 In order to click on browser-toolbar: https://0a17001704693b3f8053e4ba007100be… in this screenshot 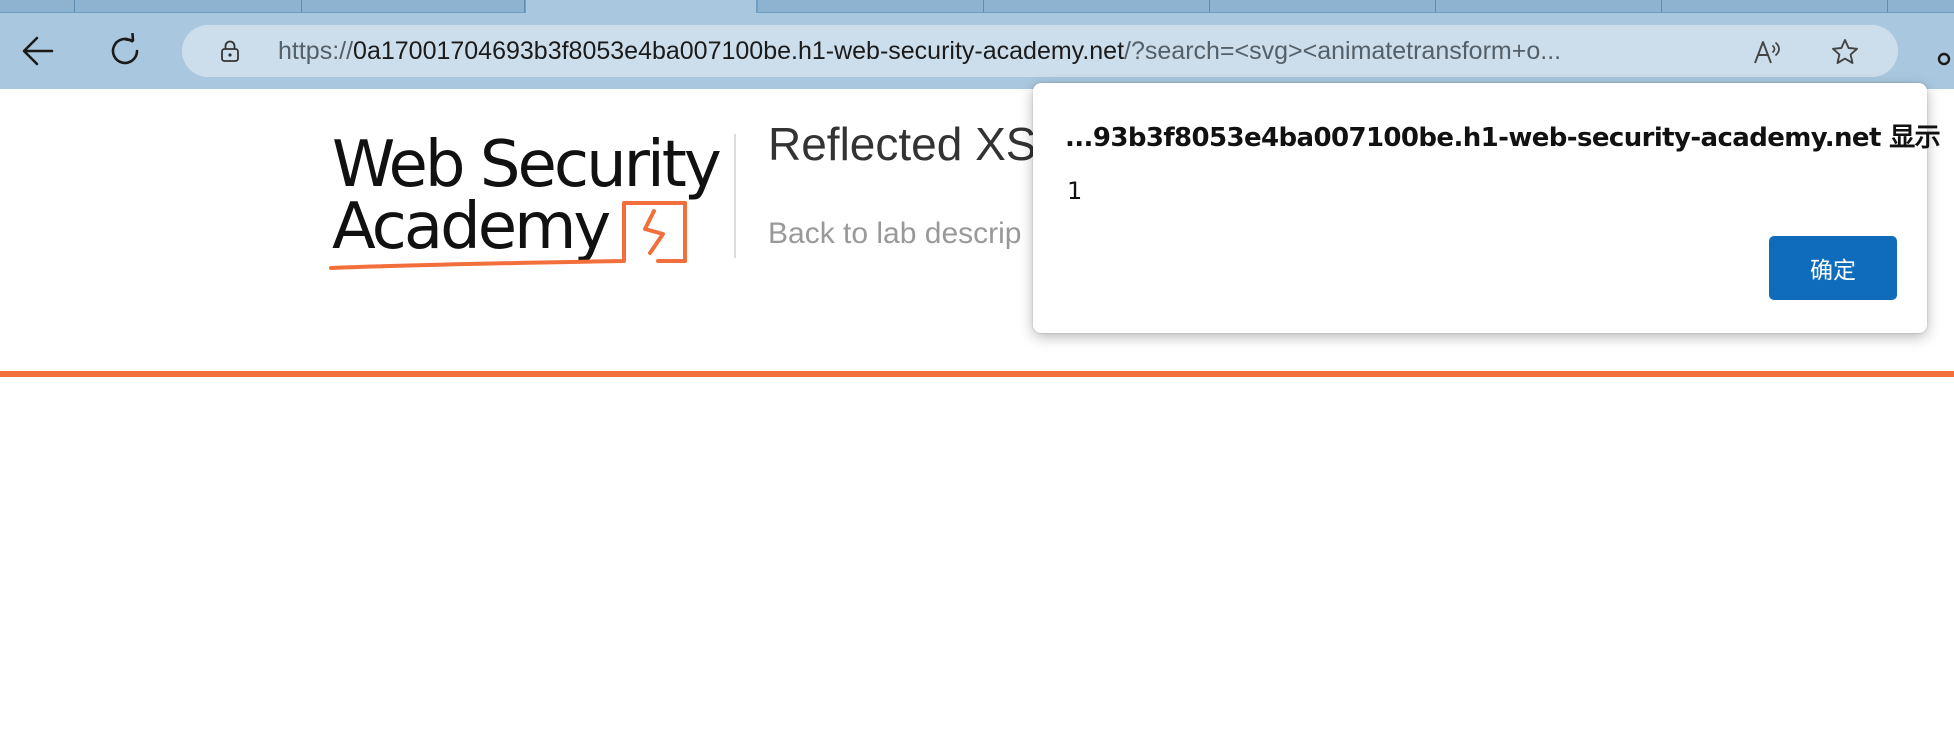, I will do `click(977, 51)`.